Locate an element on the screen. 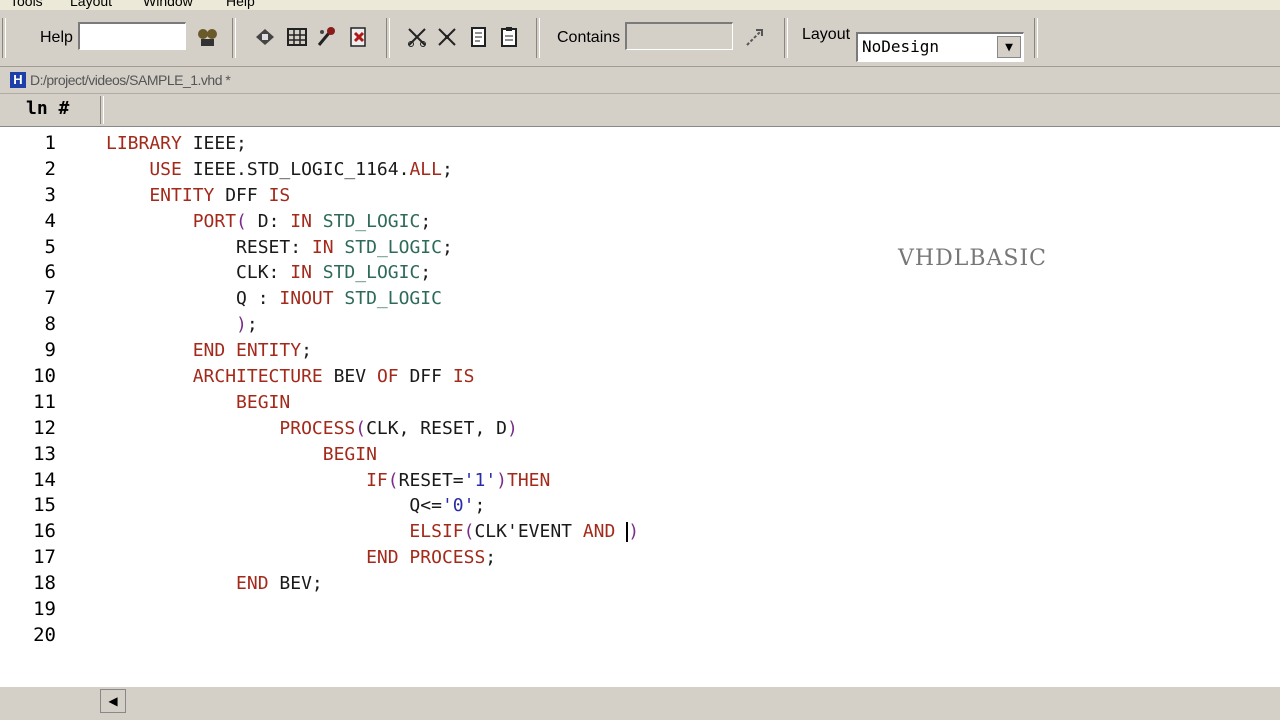  code-token: END is located at coordinates (187, 584).